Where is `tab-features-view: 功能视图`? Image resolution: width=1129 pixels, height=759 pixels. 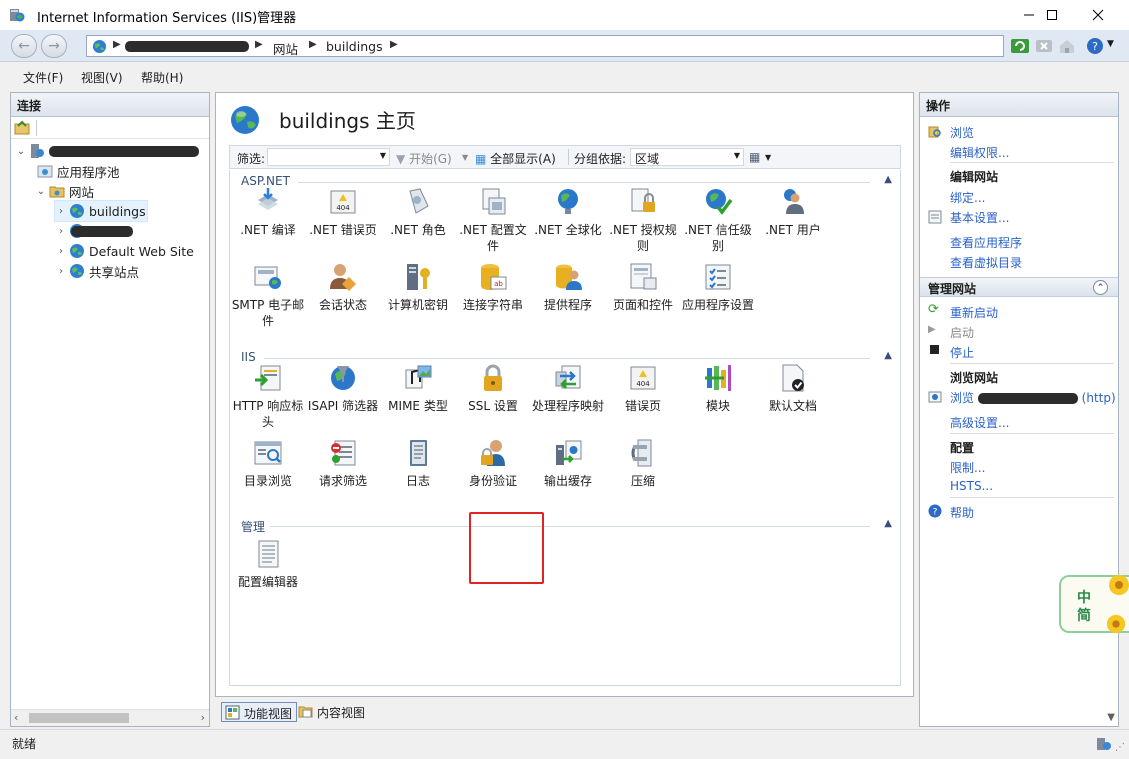
tab-features-view: 功能视图 is located at coordinates (259, 712).